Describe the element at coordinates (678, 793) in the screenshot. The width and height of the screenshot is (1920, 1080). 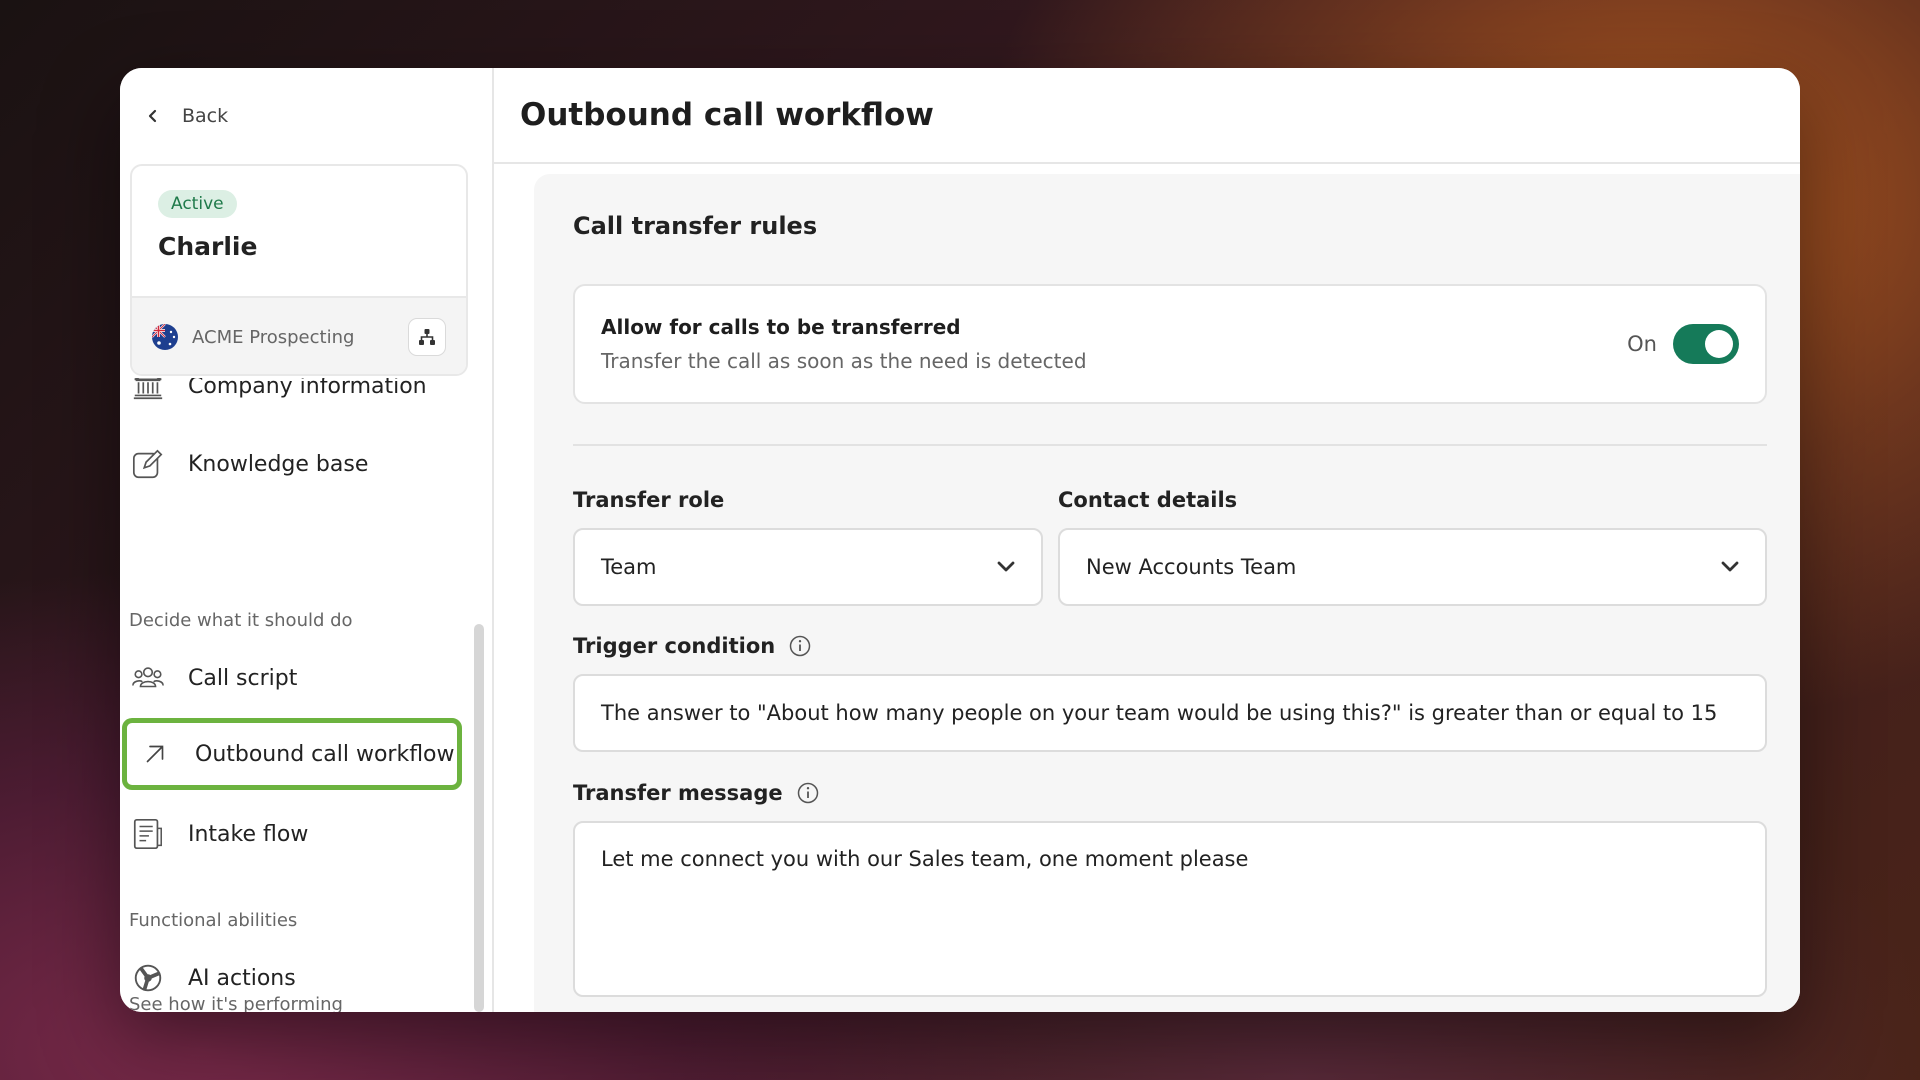
I see `transfer-message-label-text: Transfer message` at that location.